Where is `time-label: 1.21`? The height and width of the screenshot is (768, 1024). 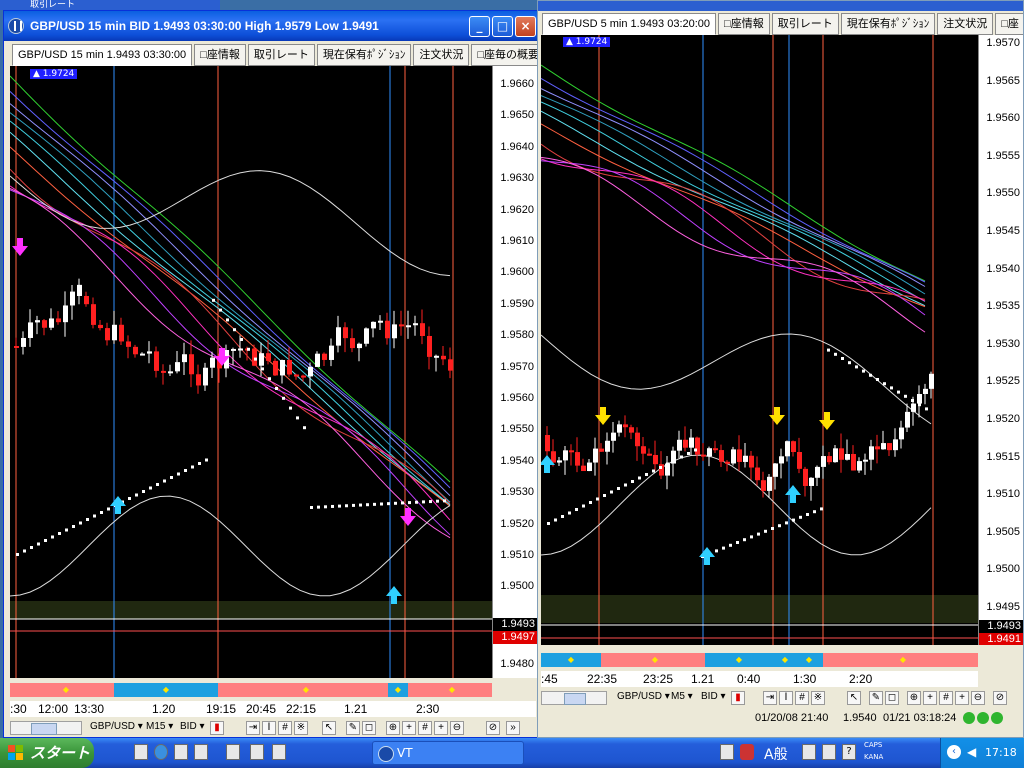
time-label: 1.21 is located at coordinates (356, 709).